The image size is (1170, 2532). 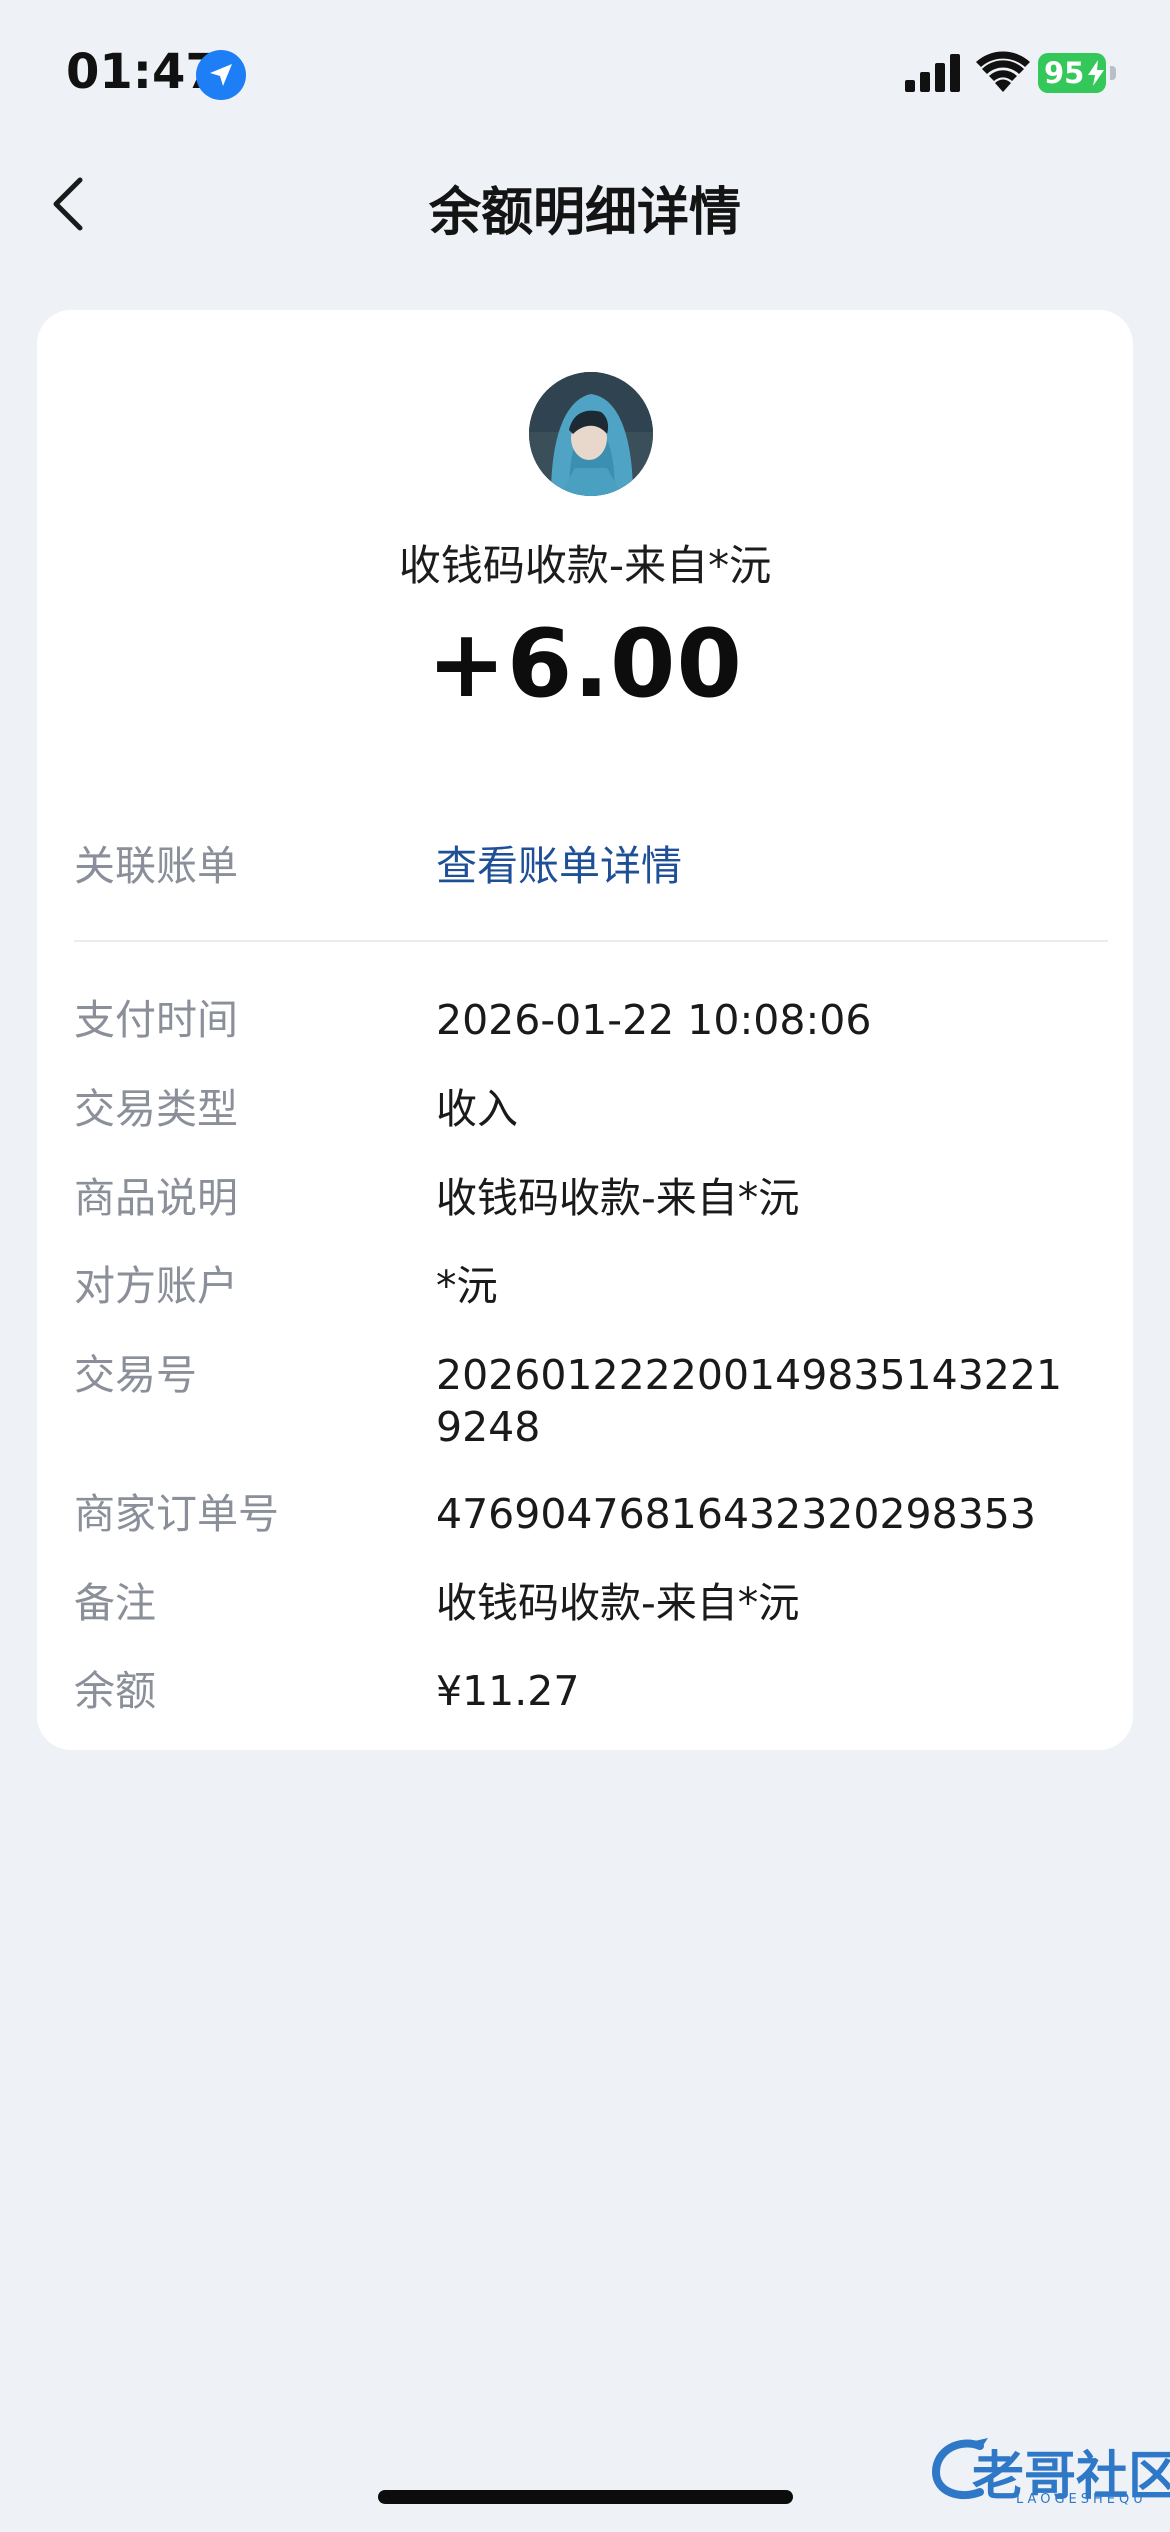 What do you see at coordinates (176, 1514) in the screenshot?
I see `detail-label: 商家订单号` at bounding box center [176, 1514].